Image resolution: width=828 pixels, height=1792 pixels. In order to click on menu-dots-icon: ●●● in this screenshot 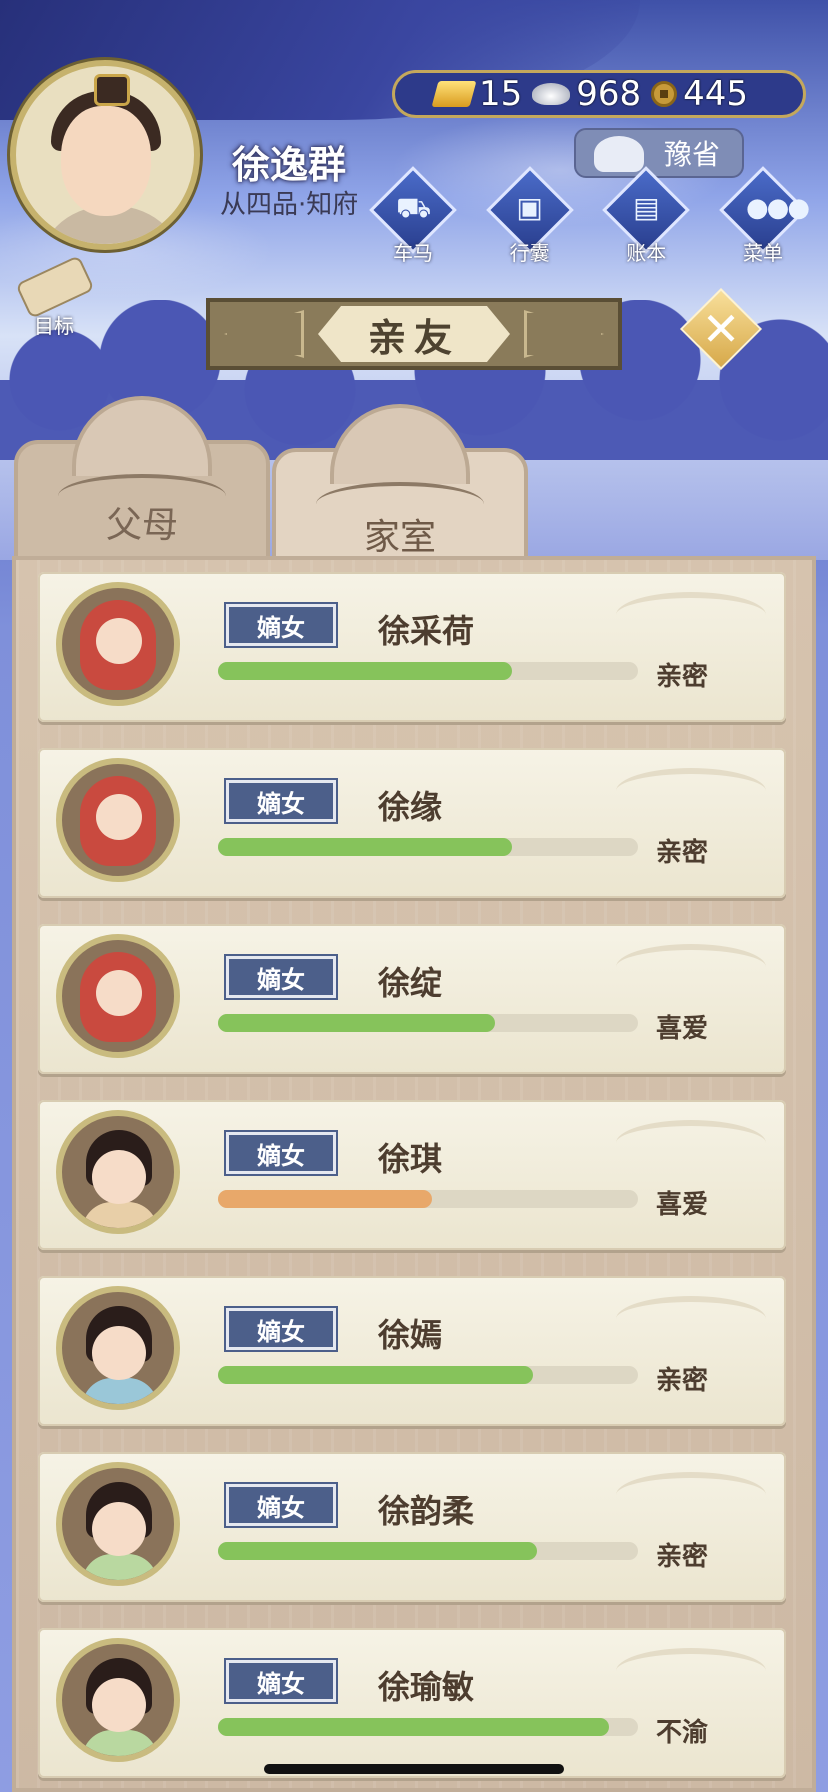, I will do `click(777, 208)`.